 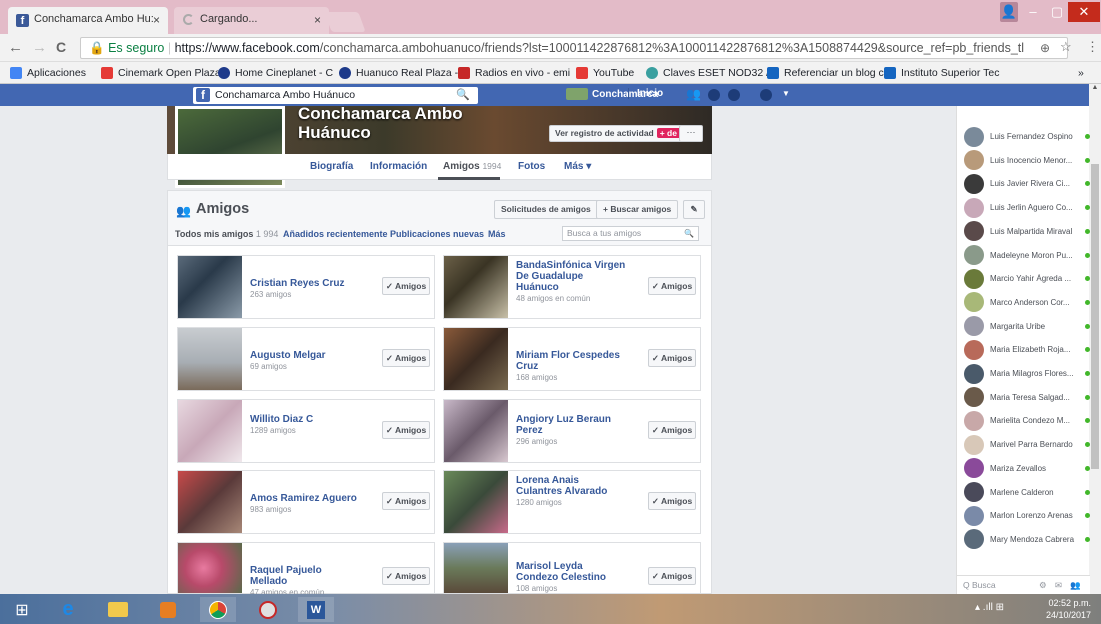 What do you see at coordinates (398, 166) in the screenshot?
I see `tab-about: Información` at bounding box center [398, 166].